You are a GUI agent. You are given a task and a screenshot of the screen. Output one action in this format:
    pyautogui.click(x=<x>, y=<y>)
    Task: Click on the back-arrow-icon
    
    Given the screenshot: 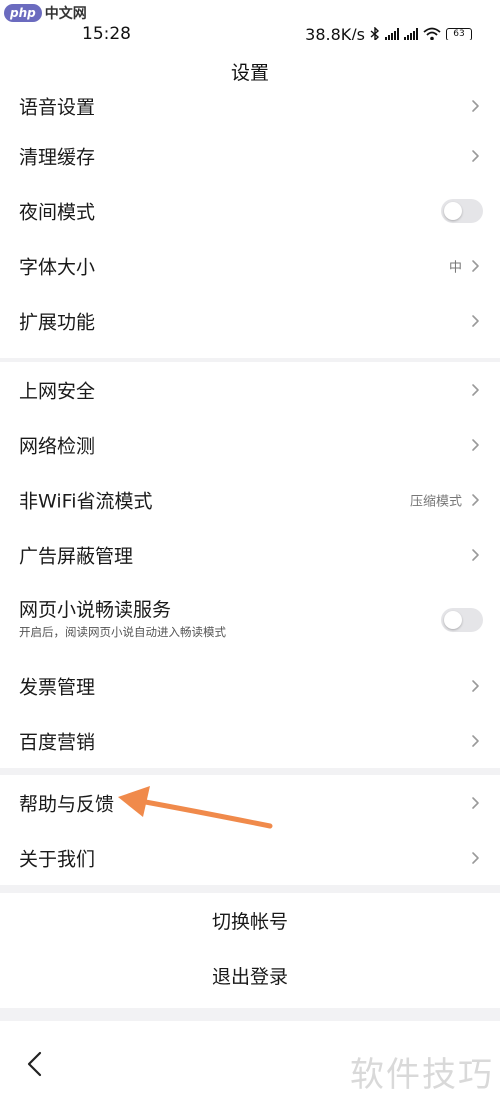 What is the action you would take?
    pyautogui.click(x=35, y=1064)
    